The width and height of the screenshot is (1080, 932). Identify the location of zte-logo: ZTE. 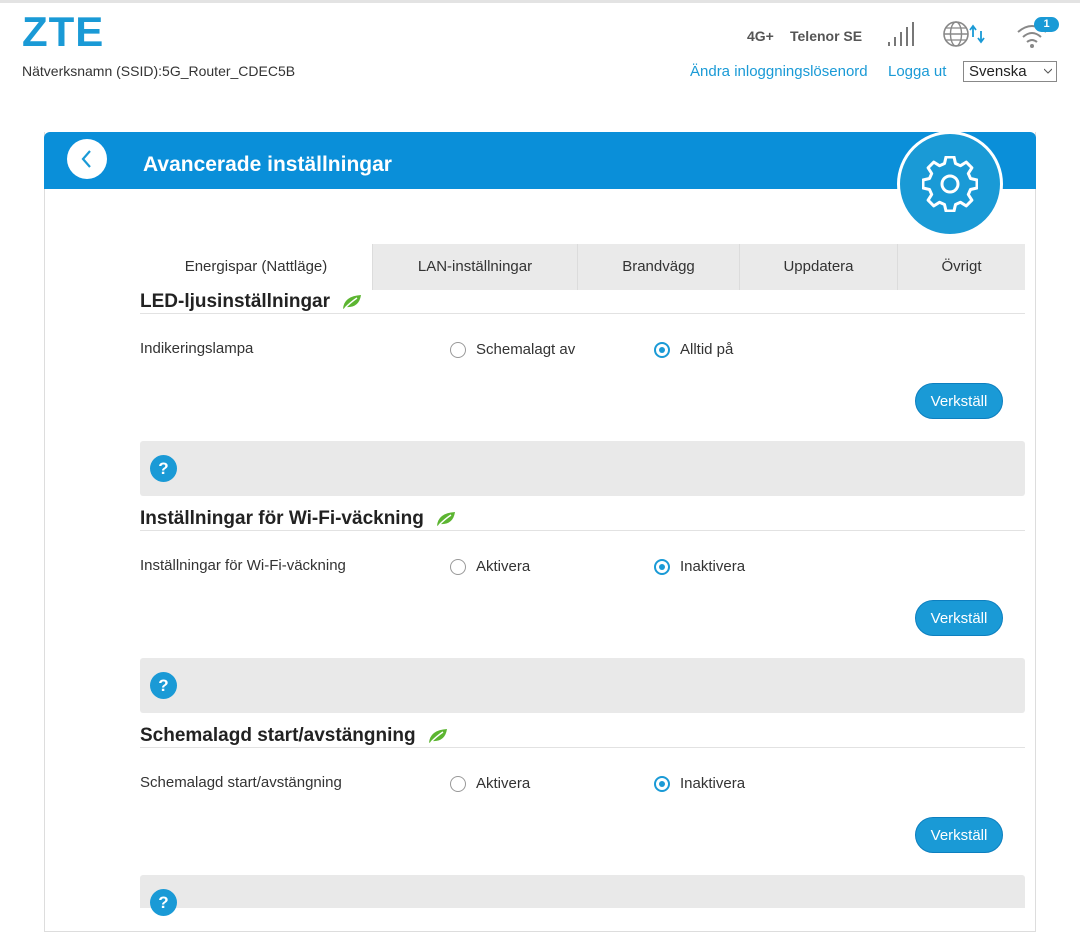
(63, 31).